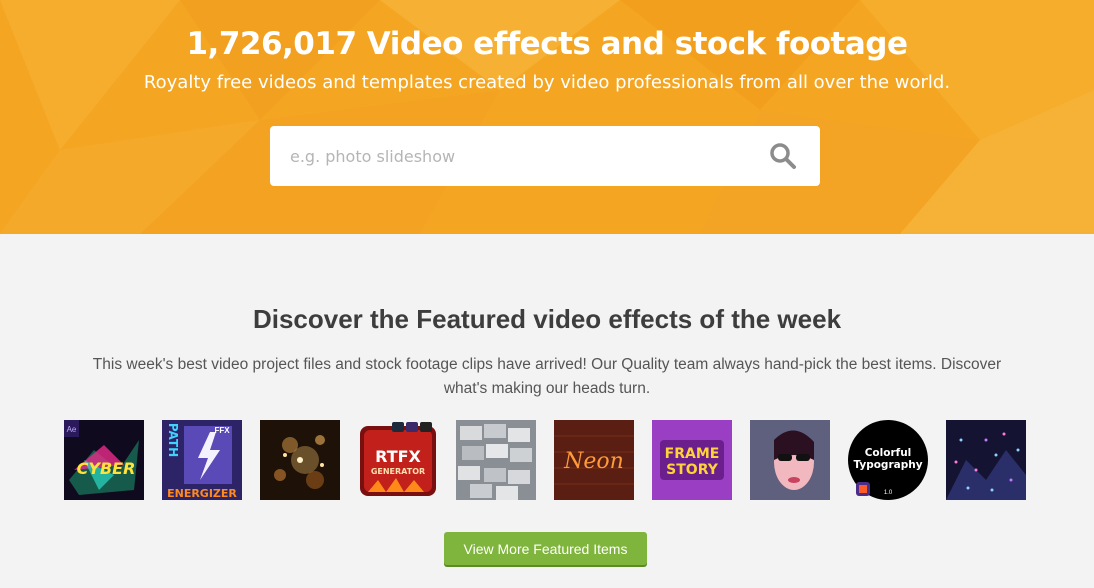 This screenshot has width=1094, height=588. I want to click on neon-sign-thumbnail: Neon, so click(594, 460).